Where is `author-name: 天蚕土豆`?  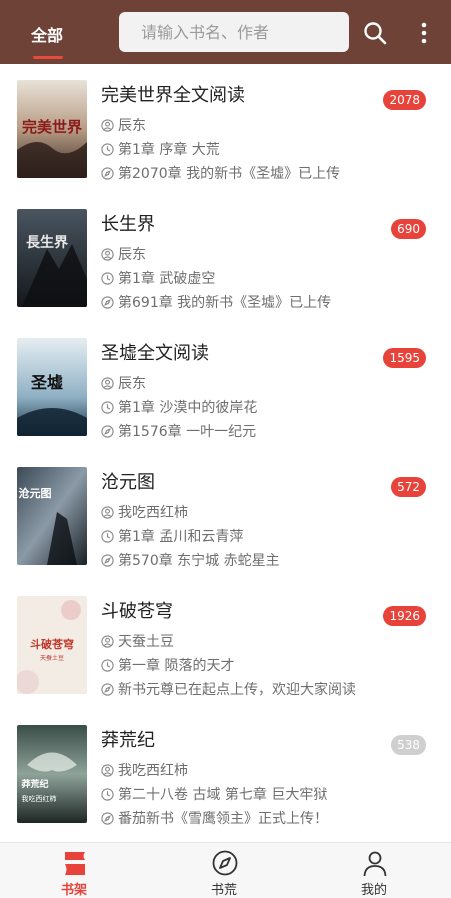
author-name: 天蚕土豆 is located at coordinates (146, 642).